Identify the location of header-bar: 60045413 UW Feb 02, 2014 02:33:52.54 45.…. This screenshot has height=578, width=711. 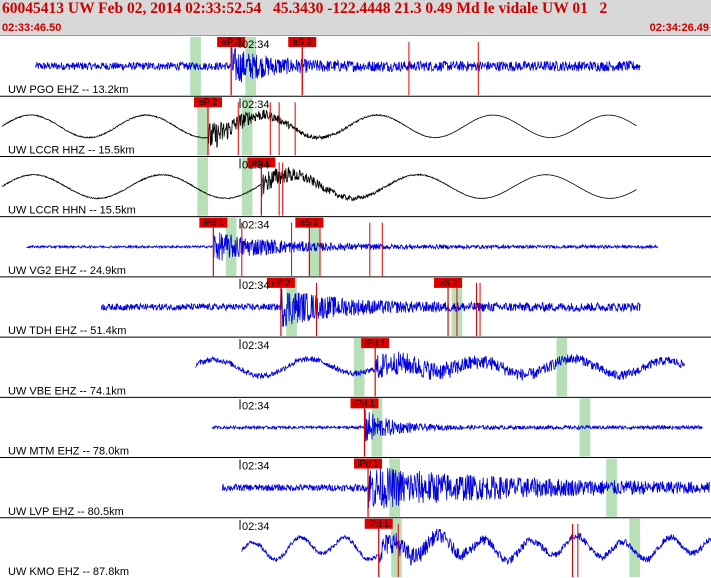
(355, 18).